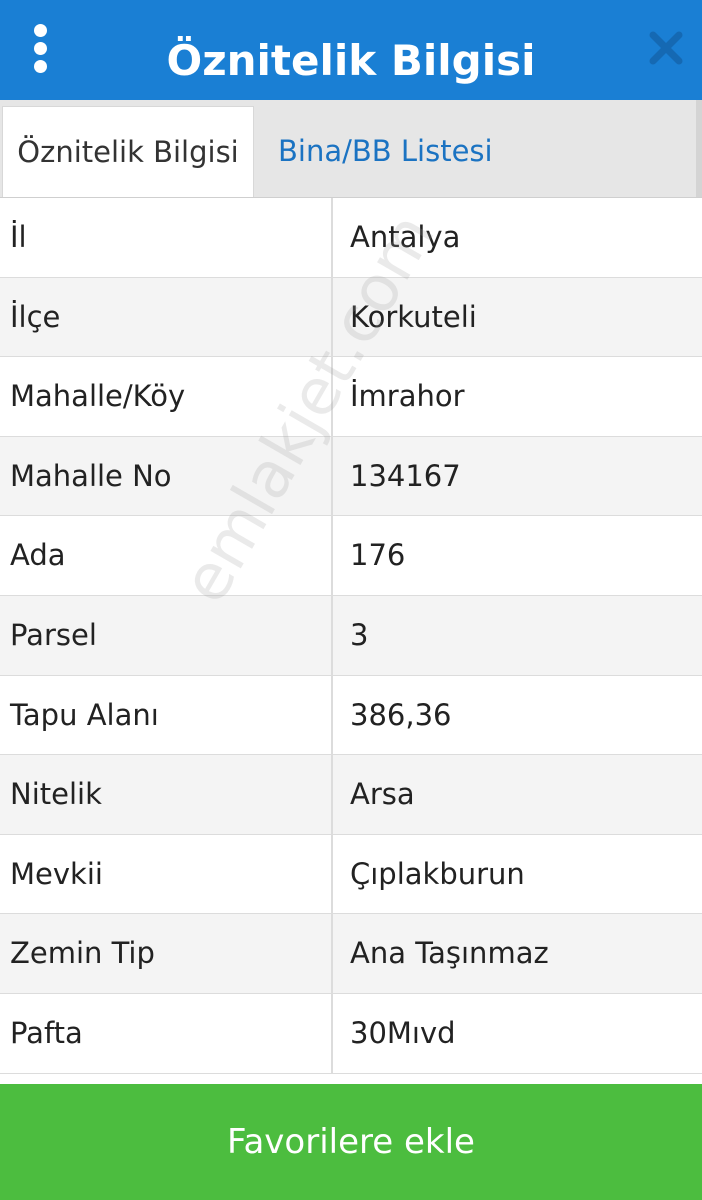  What do you see at coordinates (84, 714) in the screenshot?
I see `attribute-key: Tapu Alanı` at bounding box center [84, 714].